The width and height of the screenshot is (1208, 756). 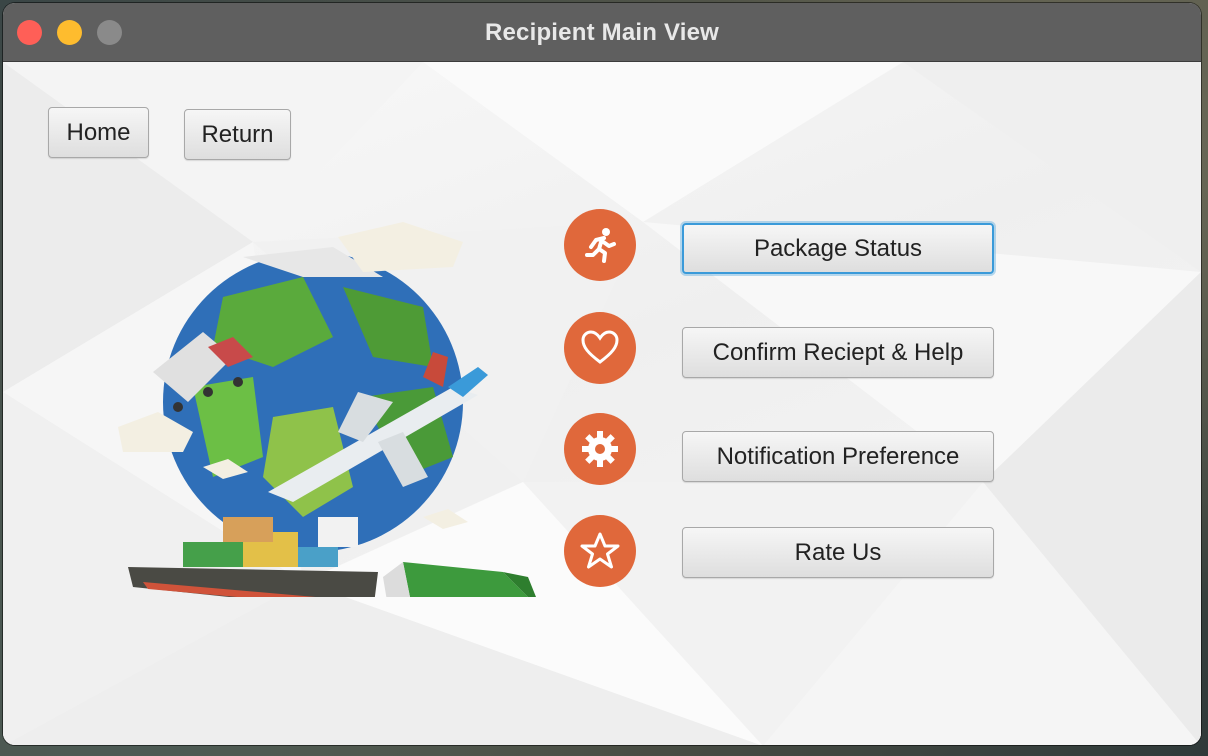 I want to click on home-button: Home, so click(x=98, y=132).